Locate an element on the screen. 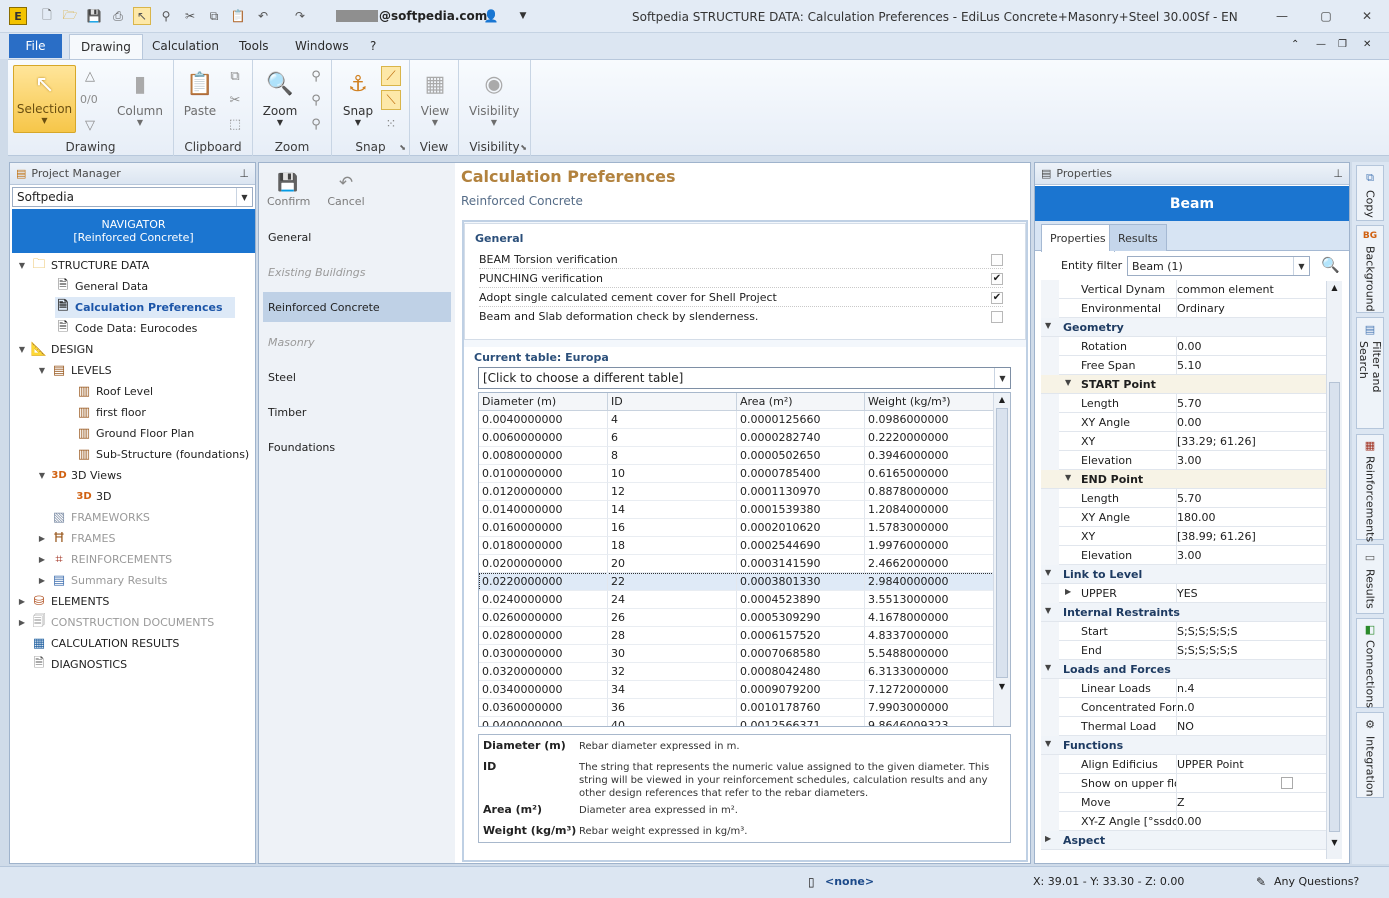  tab-windows: Windows is located at coordinates (322, 46).